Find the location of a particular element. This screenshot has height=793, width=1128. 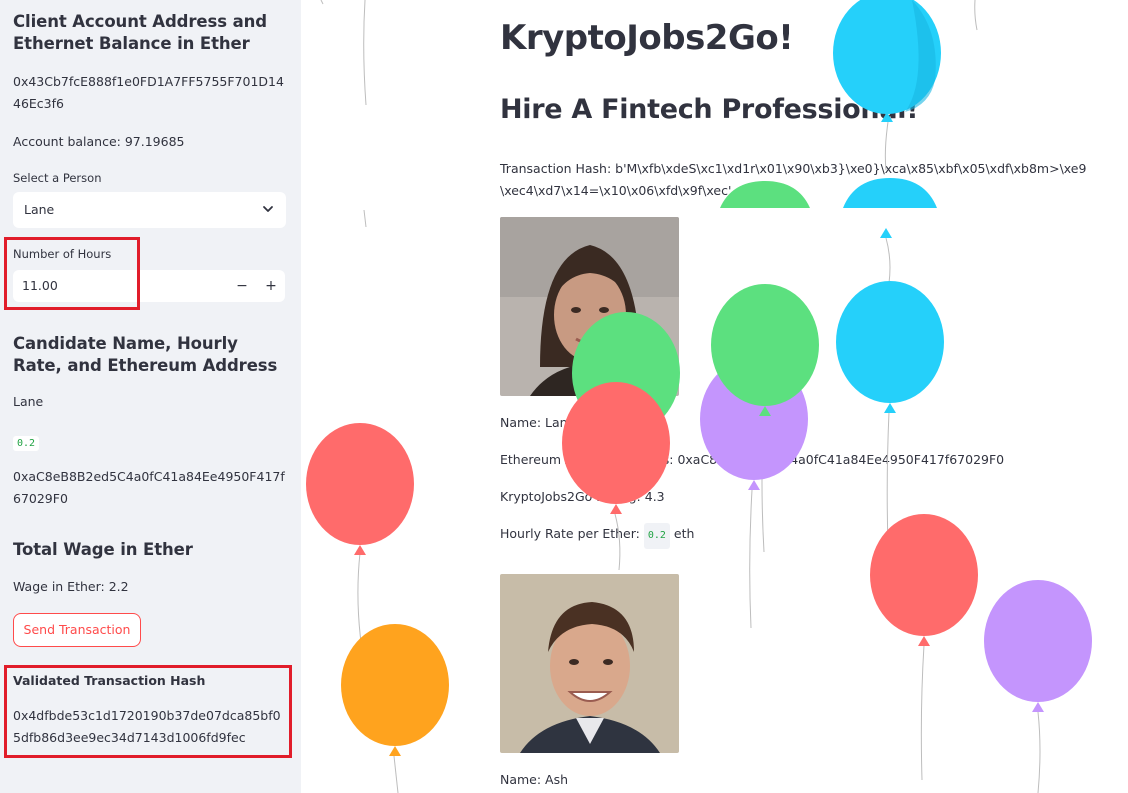

select-person-label: Select a Person is located at coordinates (57, 178).